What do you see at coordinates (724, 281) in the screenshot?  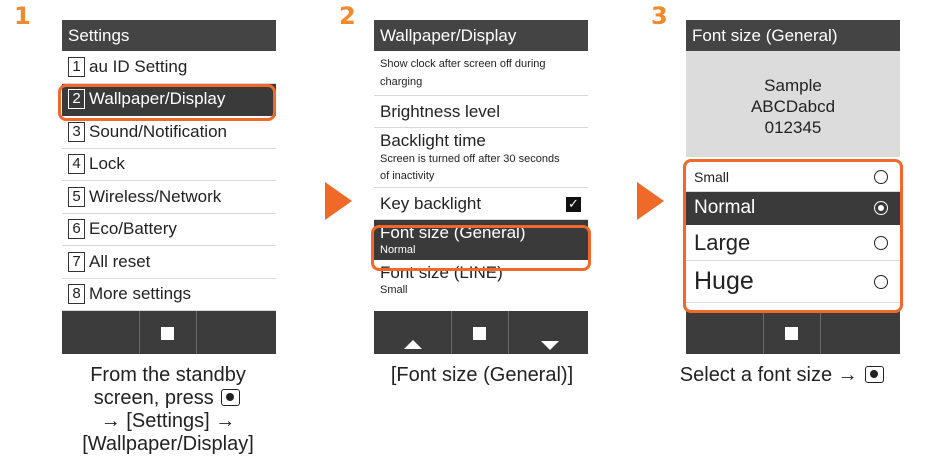 I see `option-label: Huge` at bounding box center [724, 281].